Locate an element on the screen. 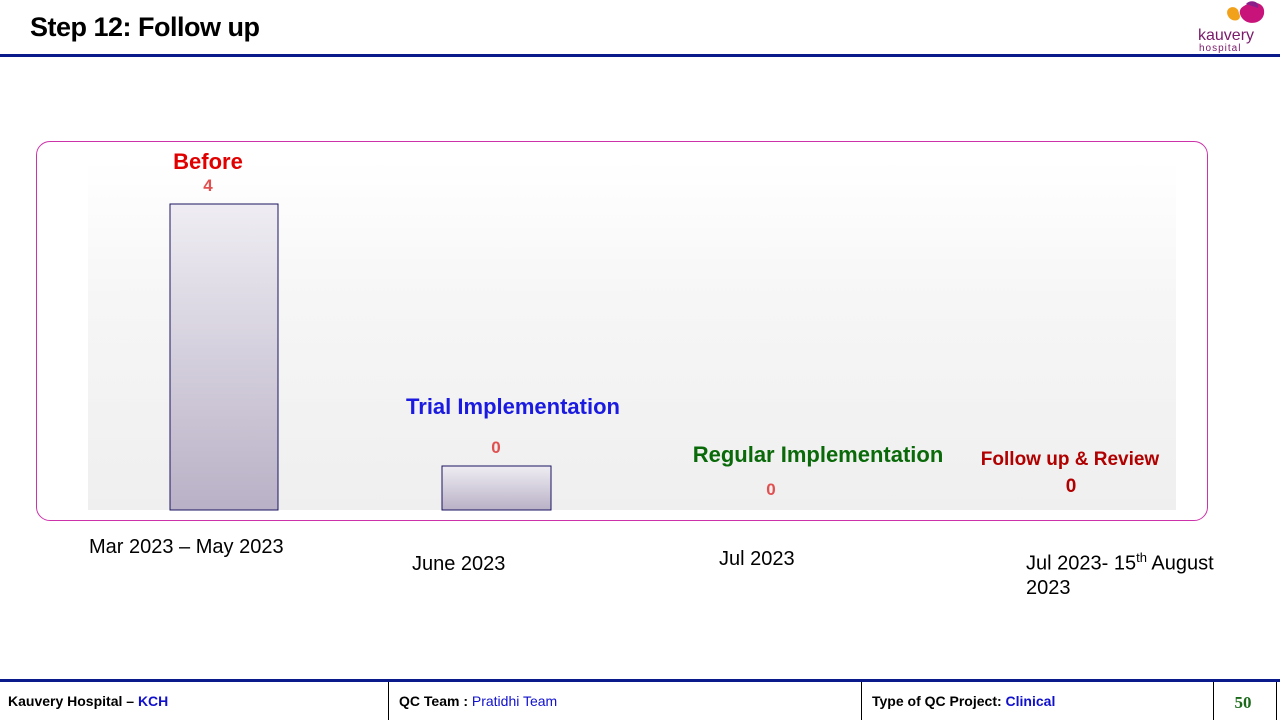 This screenshot has height=724, width=1280. footer-type-label: Type of QC Project: is located at coordinates (939, 701).